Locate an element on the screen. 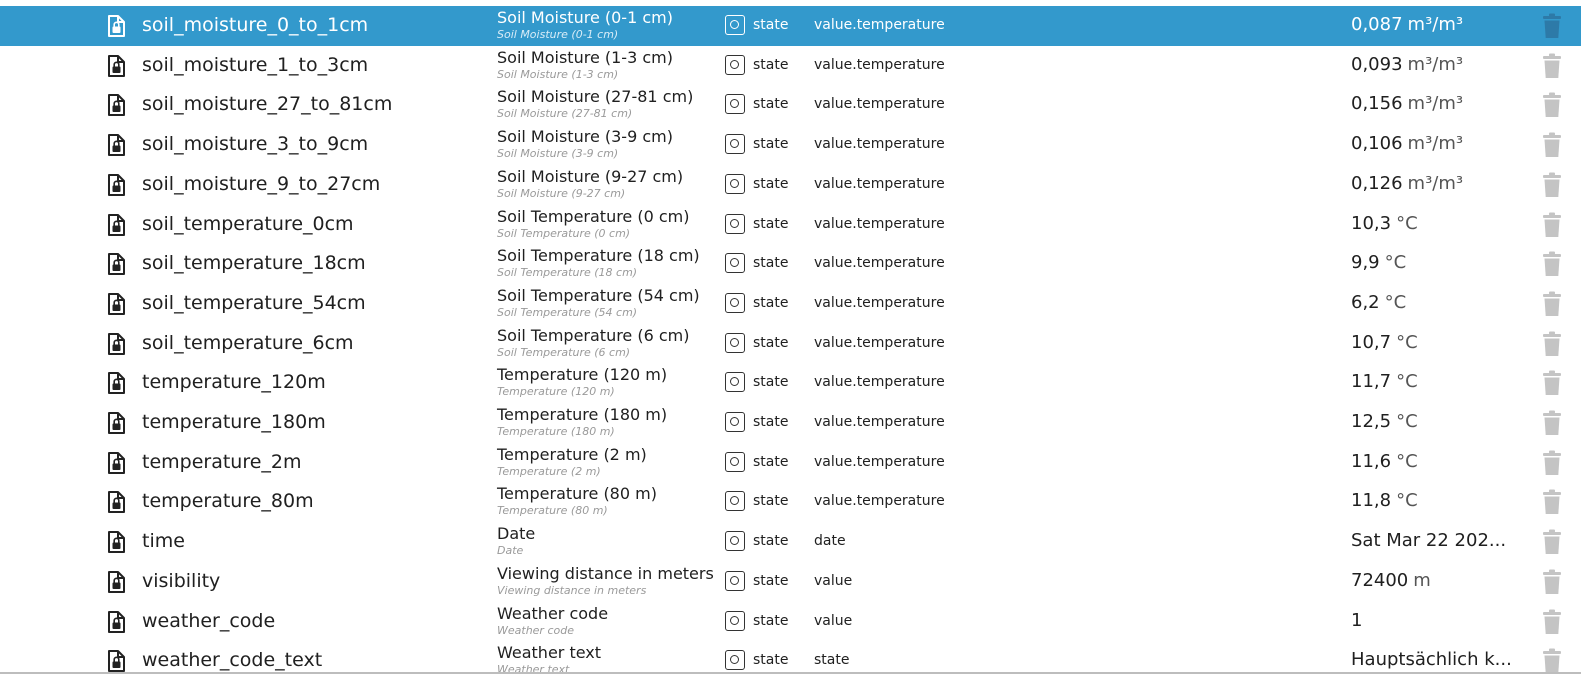  object-name-translation: Soil Temperature (0 cm) is located at coordinates (564, 233).